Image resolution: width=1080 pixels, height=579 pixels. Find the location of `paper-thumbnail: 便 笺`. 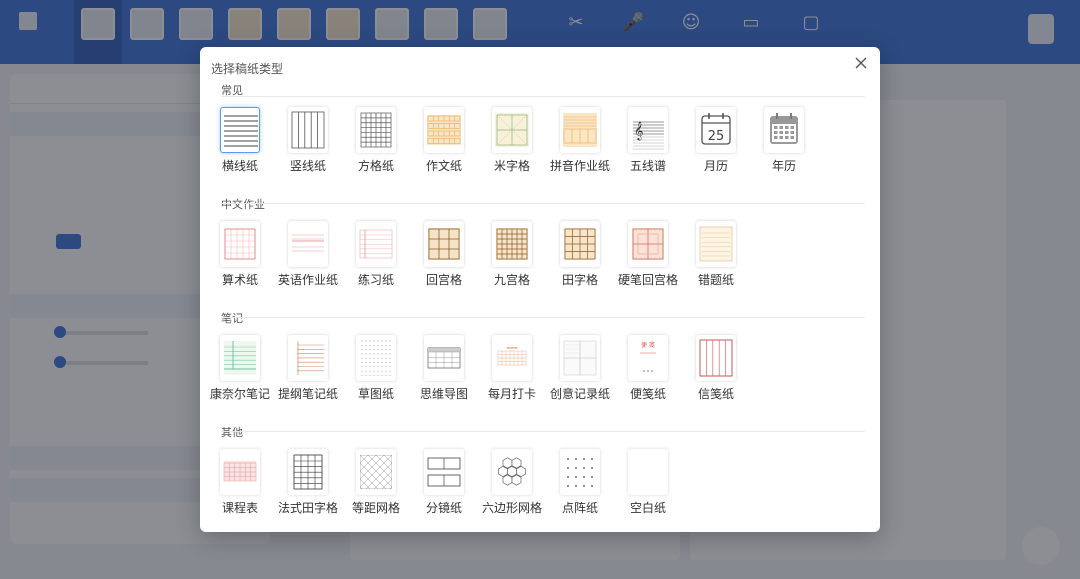

paper-thumbnail: 便 笺 is located at coordinates (648, 358).